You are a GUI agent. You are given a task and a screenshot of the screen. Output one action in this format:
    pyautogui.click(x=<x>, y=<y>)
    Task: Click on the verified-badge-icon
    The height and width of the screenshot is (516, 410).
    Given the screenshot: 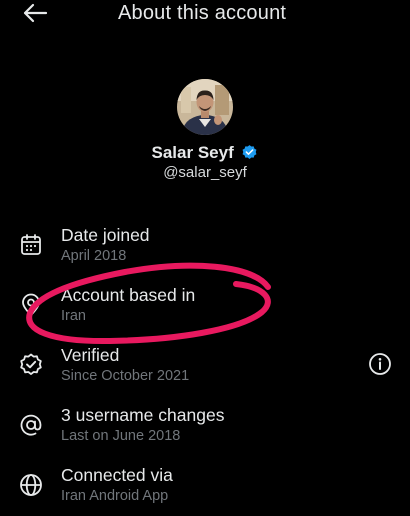 What is the action you would take?
    pyautogui.click(x=249, y=152)
    